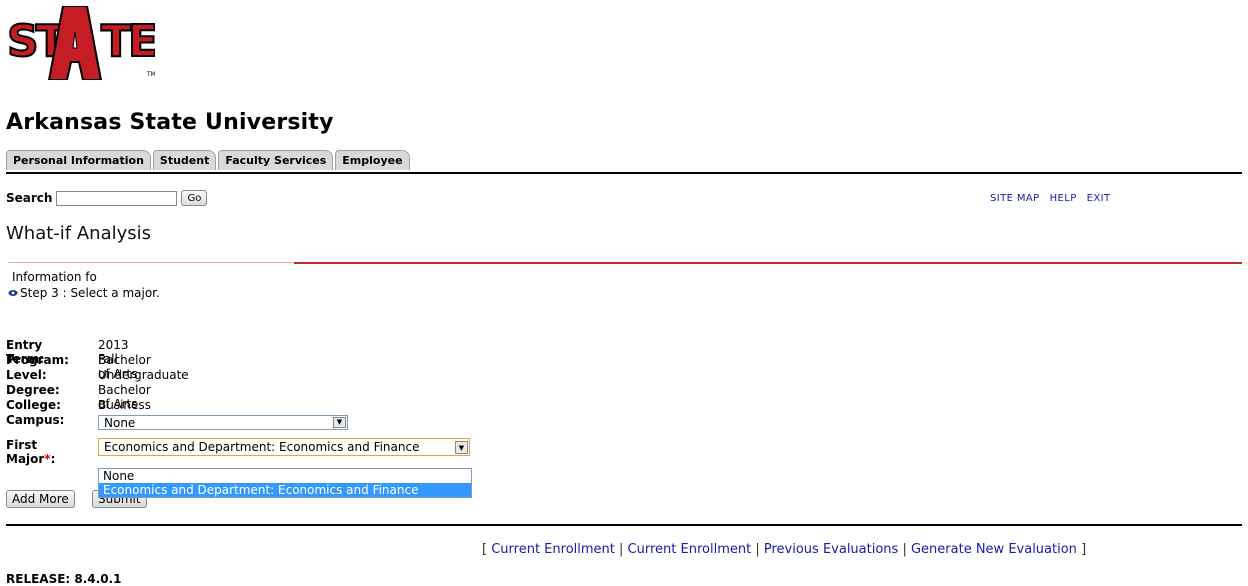 Image resolution: width=1248 pixels, height=586 pixels. Describe the element at coordinates (13, 293) in the screenshot. I see `info-icon` at that location.